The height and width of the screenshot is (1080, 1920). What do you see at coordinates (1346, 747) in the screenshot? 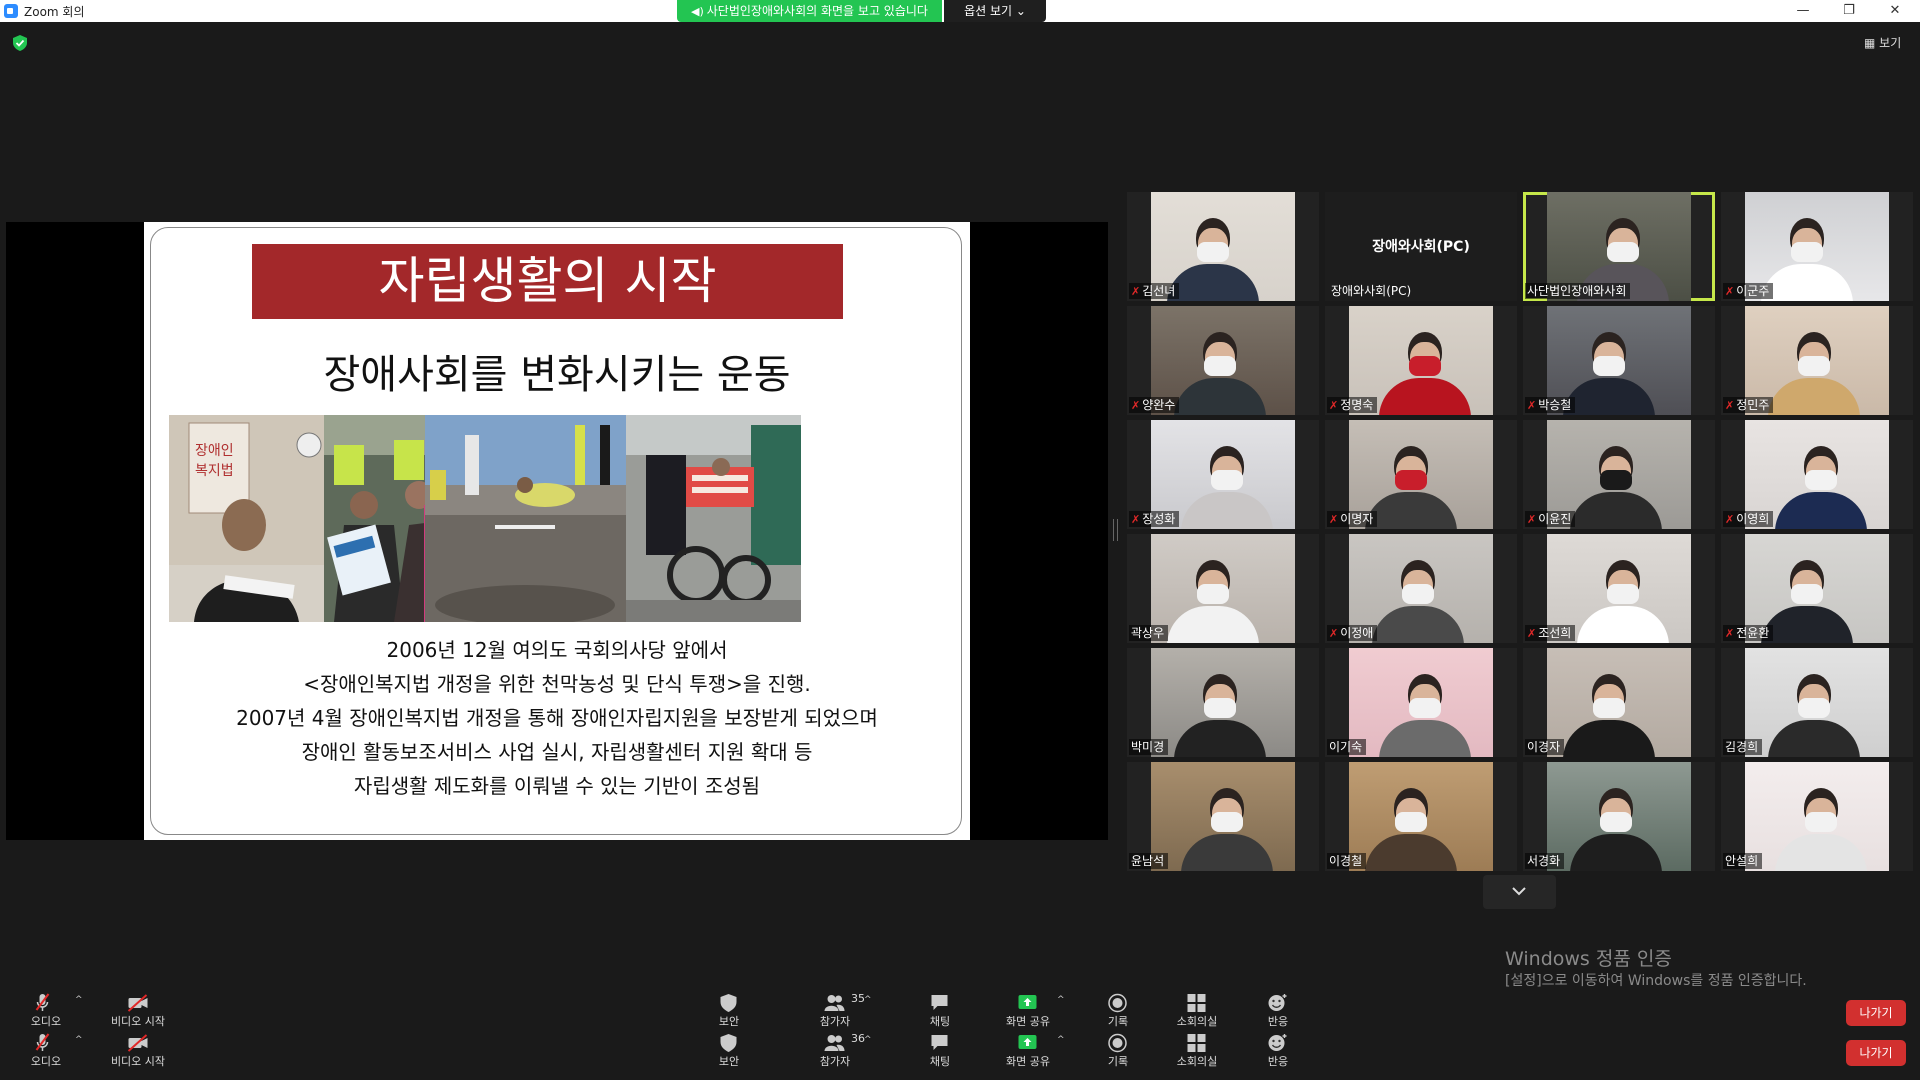
I see `participant-name: 이기숙` at bounding box center [1346, 747].